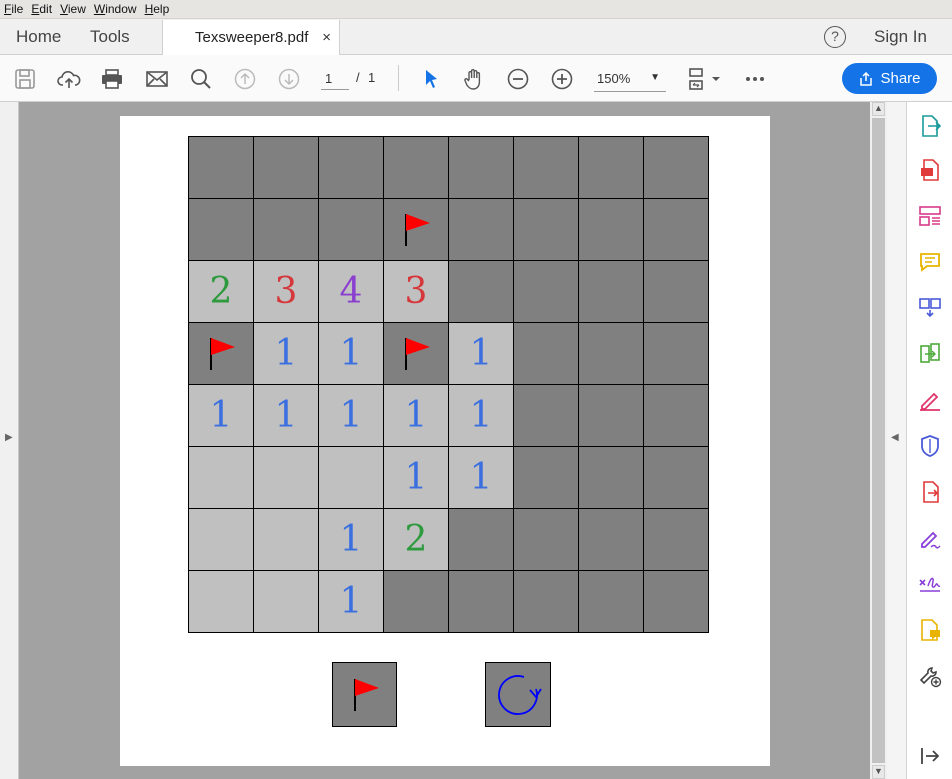  I want to click on left-panel-toggle: ▶, so click(9, 440).